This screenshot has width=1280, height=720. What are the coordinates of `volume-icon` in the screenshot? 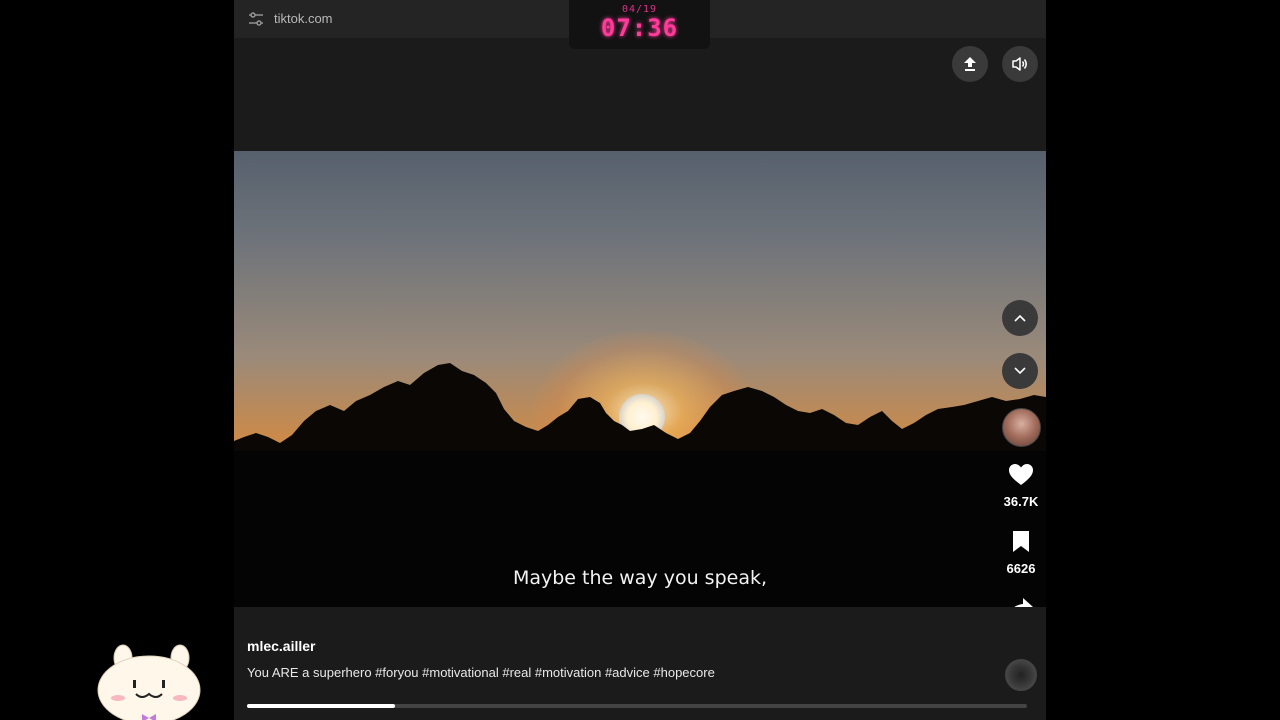 It's located at (1019, 64).